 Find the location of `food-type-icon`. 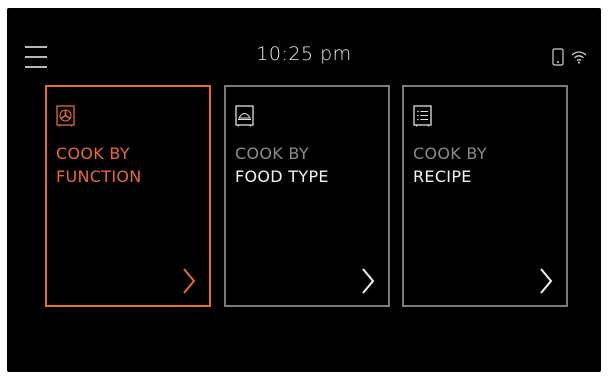

food-type-icon is located at coordinates (244, 116).